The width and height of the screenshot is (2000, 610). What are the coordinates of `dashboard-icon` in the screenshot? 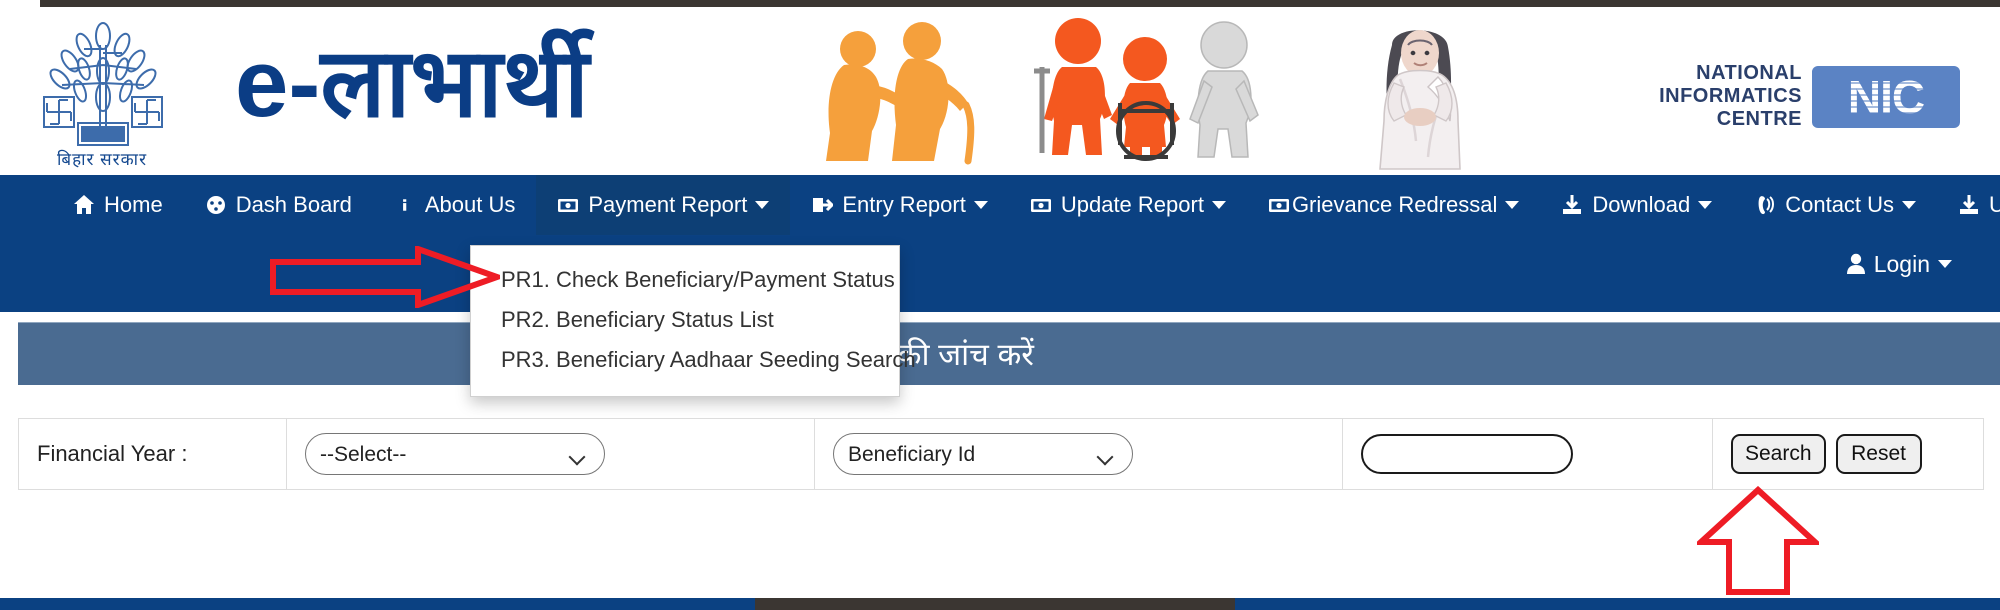 It's located at (216, 205).